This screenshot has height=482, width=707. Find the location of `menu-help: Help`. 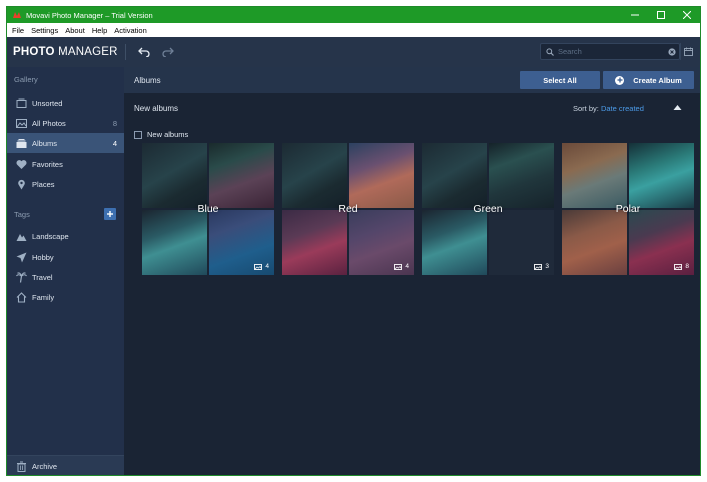

menu-help: Help is located at coordinates (99, 30).